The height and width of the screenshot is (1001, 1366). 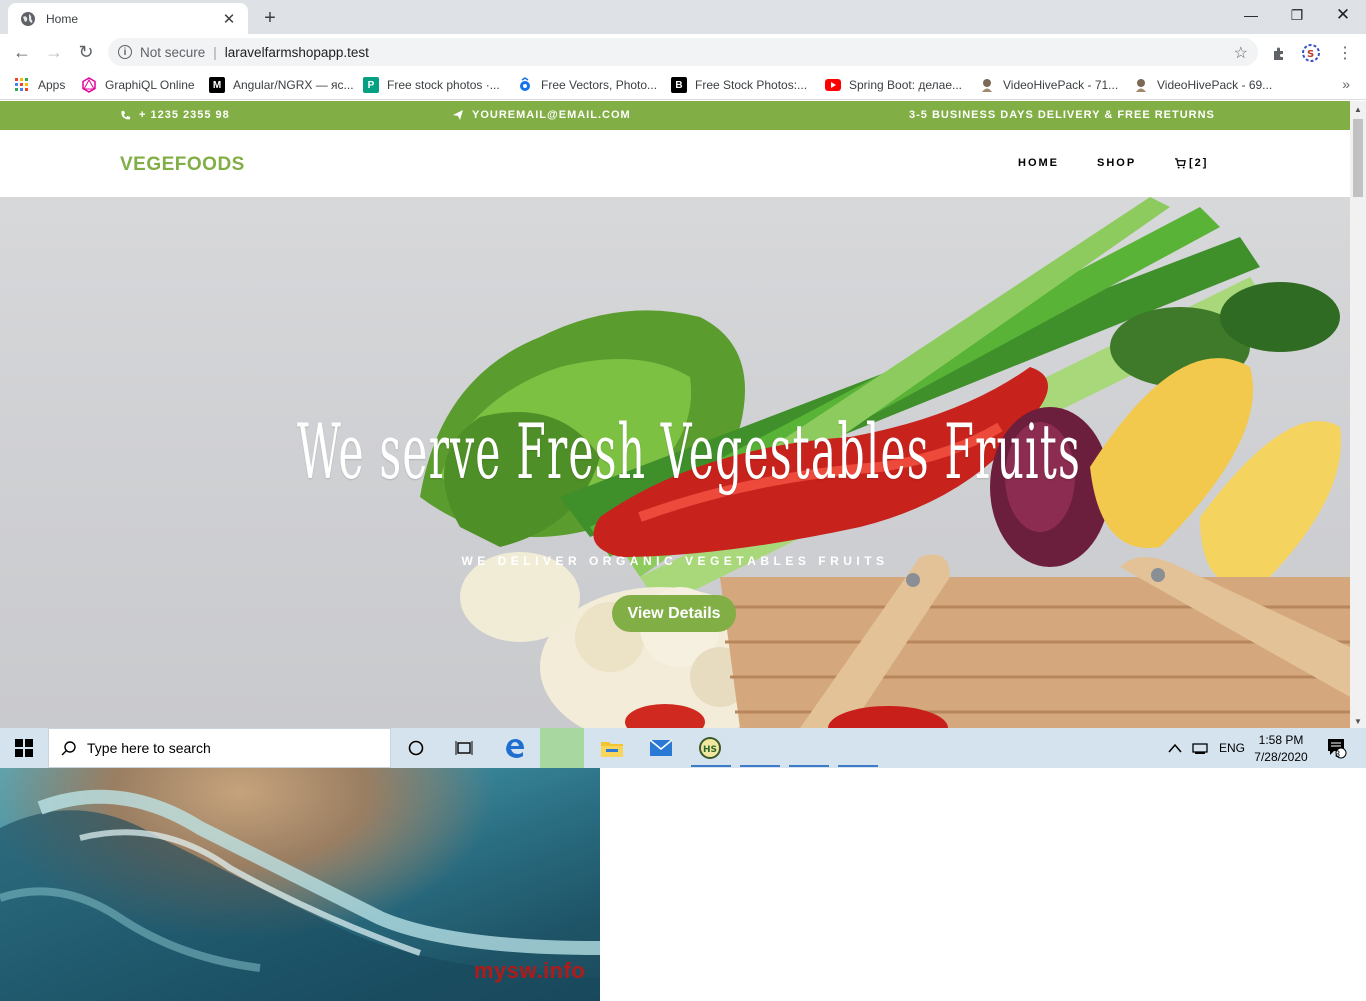 I want to click on search-icon, so click(x=68, y=748).